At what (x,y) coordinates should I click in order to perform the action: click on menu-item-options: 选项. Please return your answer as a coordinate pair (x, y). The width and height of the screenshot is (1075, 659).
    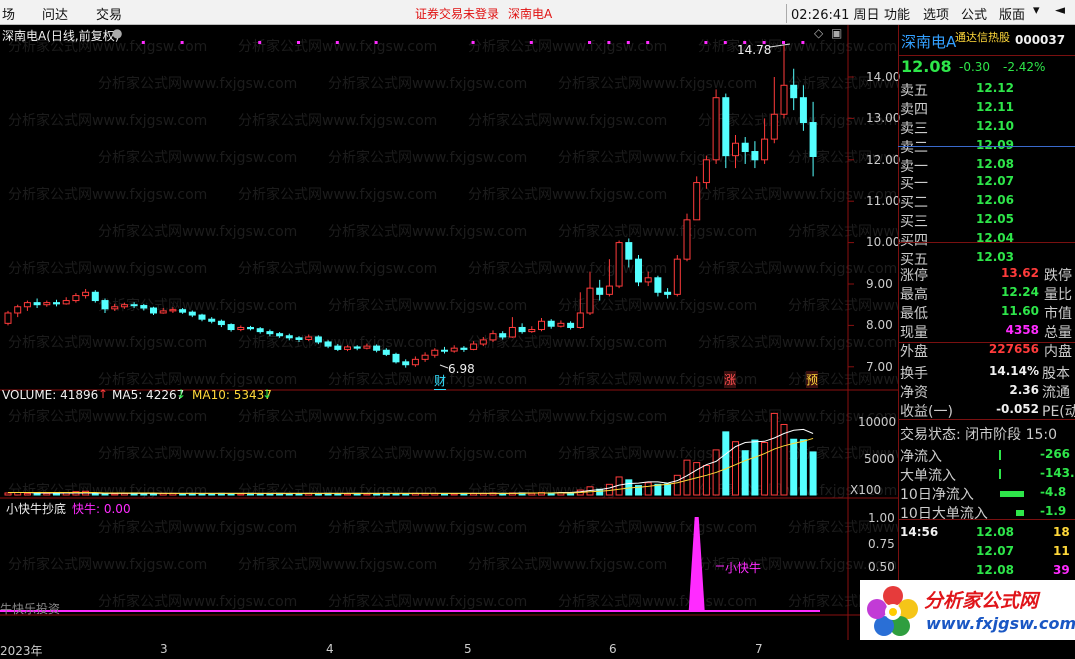
    Looking at the image, I should click on (936, 13).